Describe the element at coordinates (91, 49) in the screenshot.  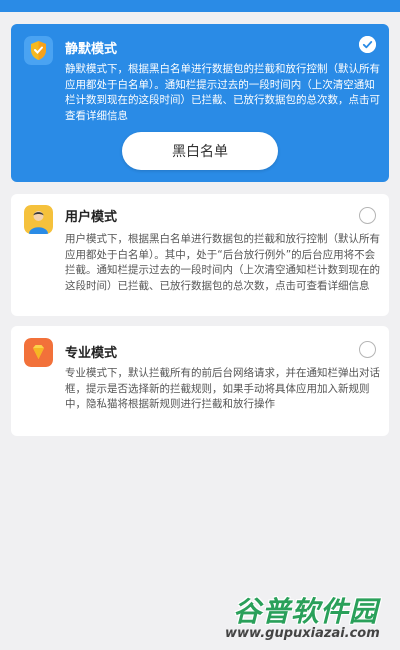
I see `mode-title: 静默模式` at that location.